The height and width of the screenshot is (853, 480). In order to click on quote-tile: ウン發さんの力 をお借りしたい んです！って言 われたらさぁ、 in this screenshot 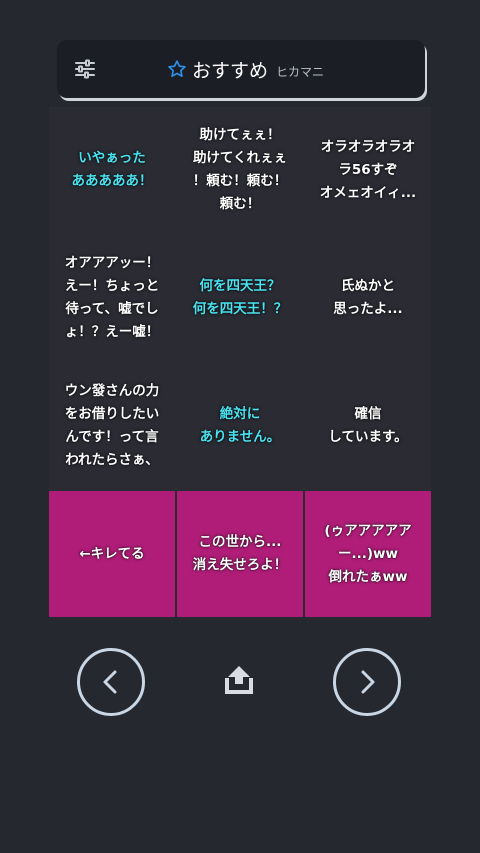, I will do `click(112, 426)`.